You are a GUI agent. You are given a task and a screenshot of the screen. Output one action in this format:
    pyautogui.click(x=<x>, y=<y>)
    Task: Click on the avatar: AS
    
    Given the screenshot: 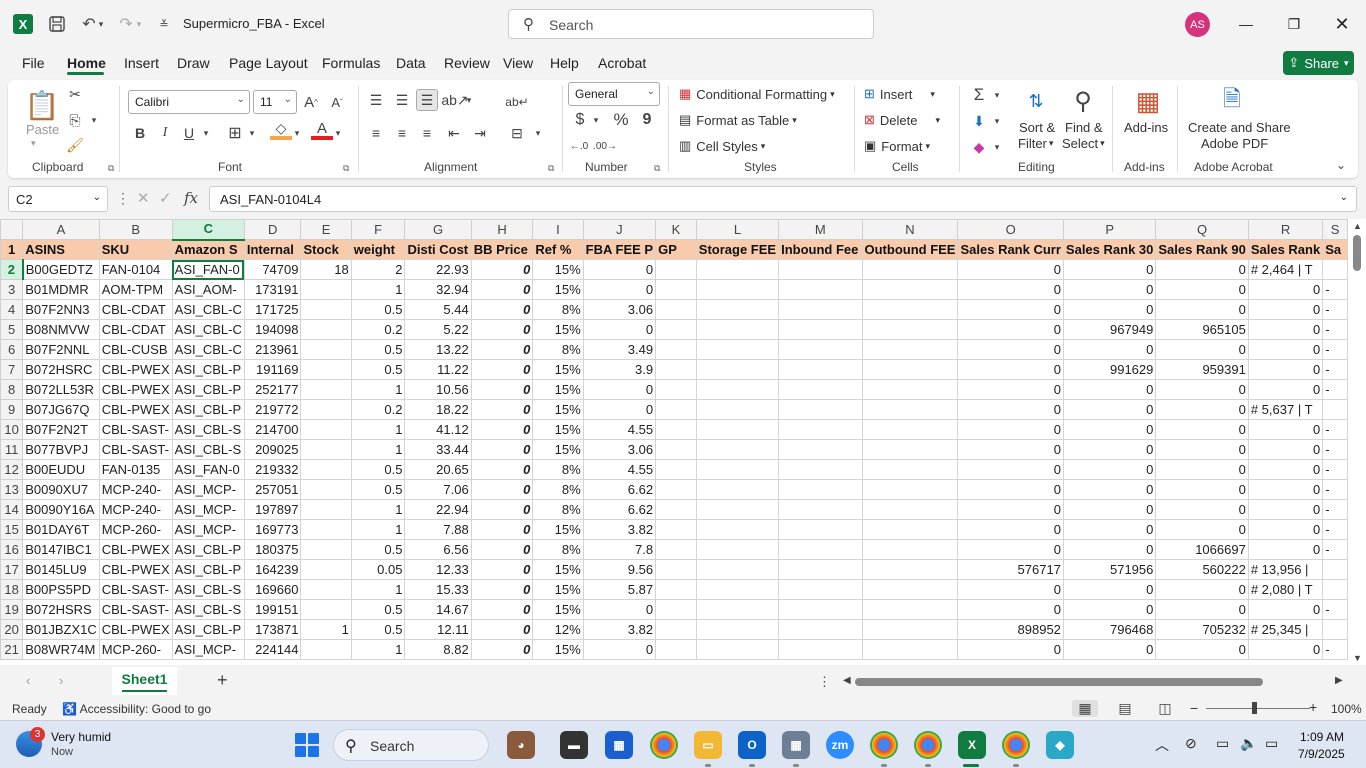 What is the action you would take?
    pyautogui.click(x=1197, y=24)
    